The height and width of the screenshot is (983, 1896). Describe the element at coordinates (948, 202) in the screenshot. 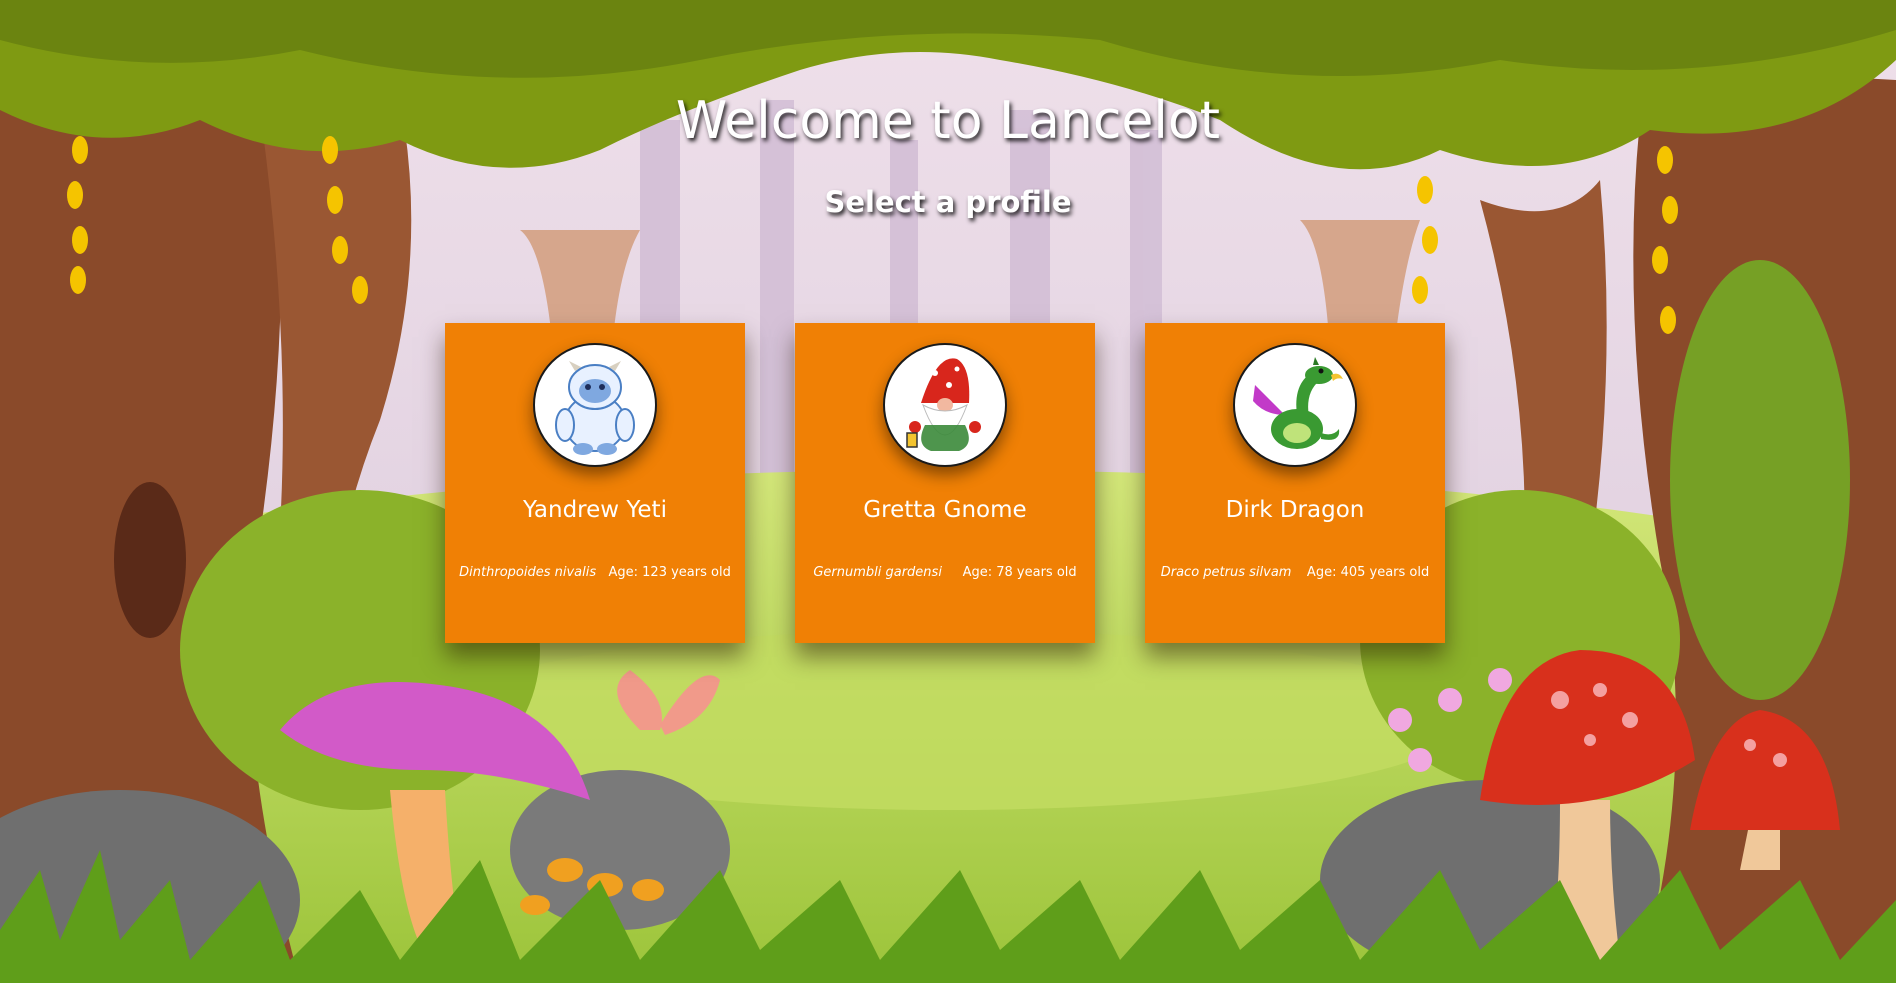

I see `page-subtitle: Select a profile` at that location.